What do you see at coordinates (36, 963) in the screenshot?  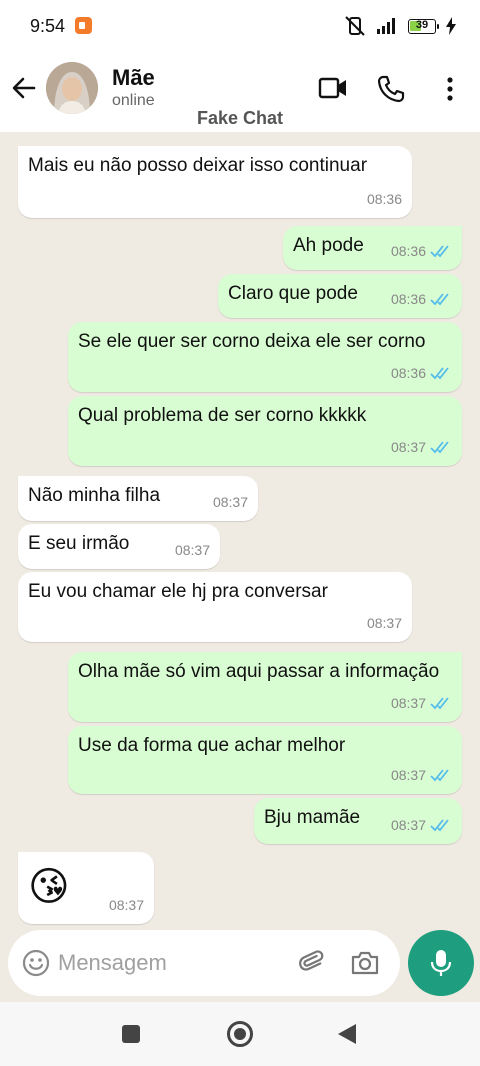 I see `emoji-icon` at bounding box center [36, 963].